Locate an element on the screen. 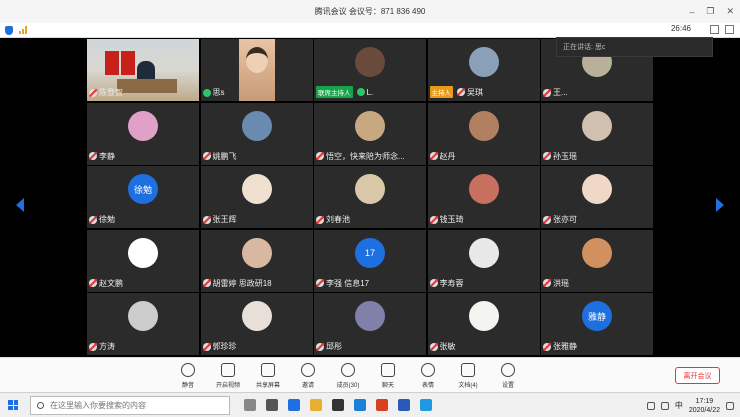 The height and width of the screenshot is (417, 740). restore-icon: ❐ is located at coordinates (710, 11).